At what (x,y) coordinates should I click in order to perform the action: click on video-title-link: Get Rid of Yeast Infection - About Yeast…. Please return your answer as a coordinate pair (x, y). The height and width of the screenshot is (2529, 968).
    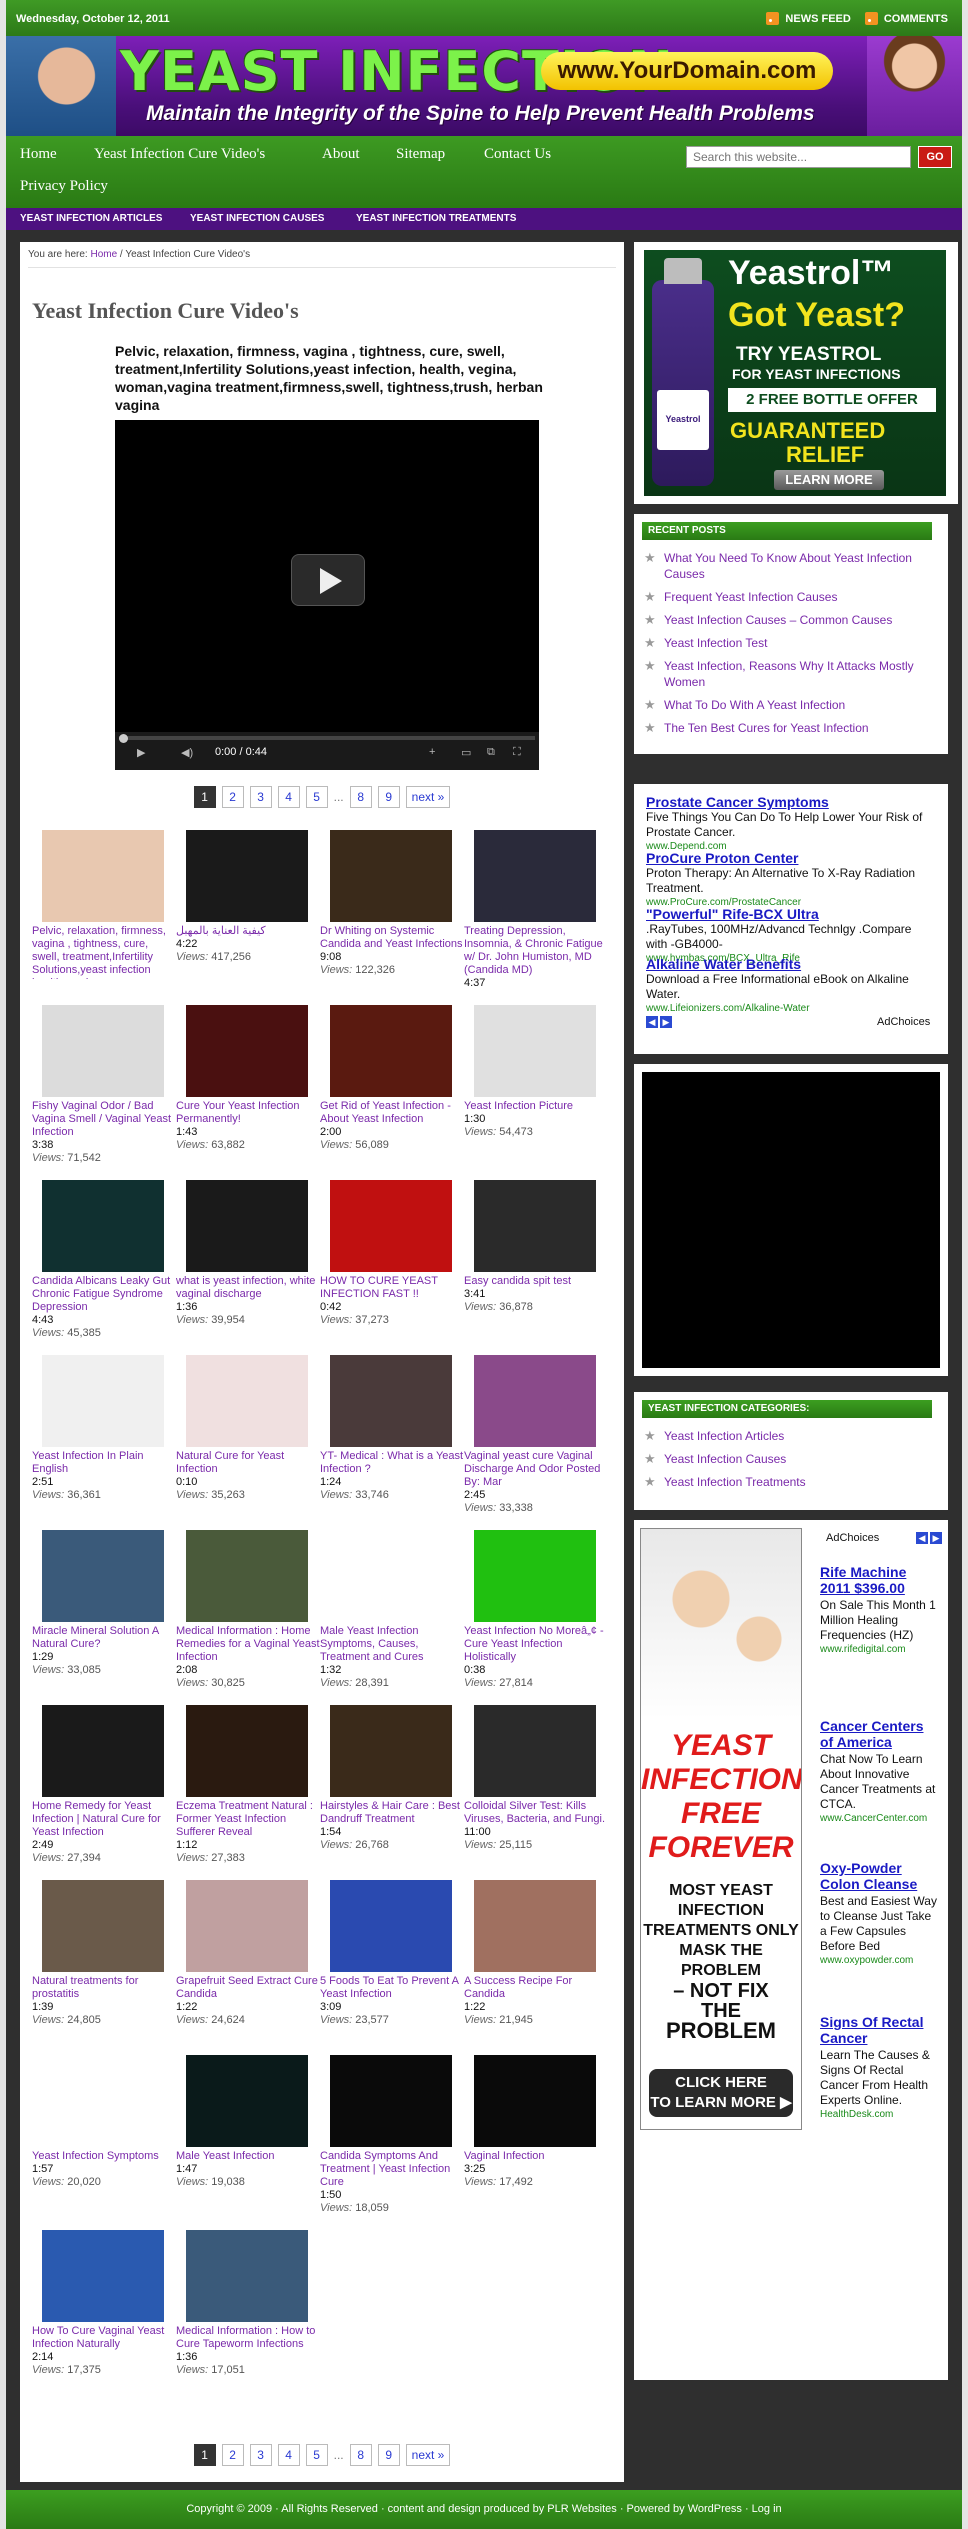
    Looking at the image, I should click on (392, 1113).